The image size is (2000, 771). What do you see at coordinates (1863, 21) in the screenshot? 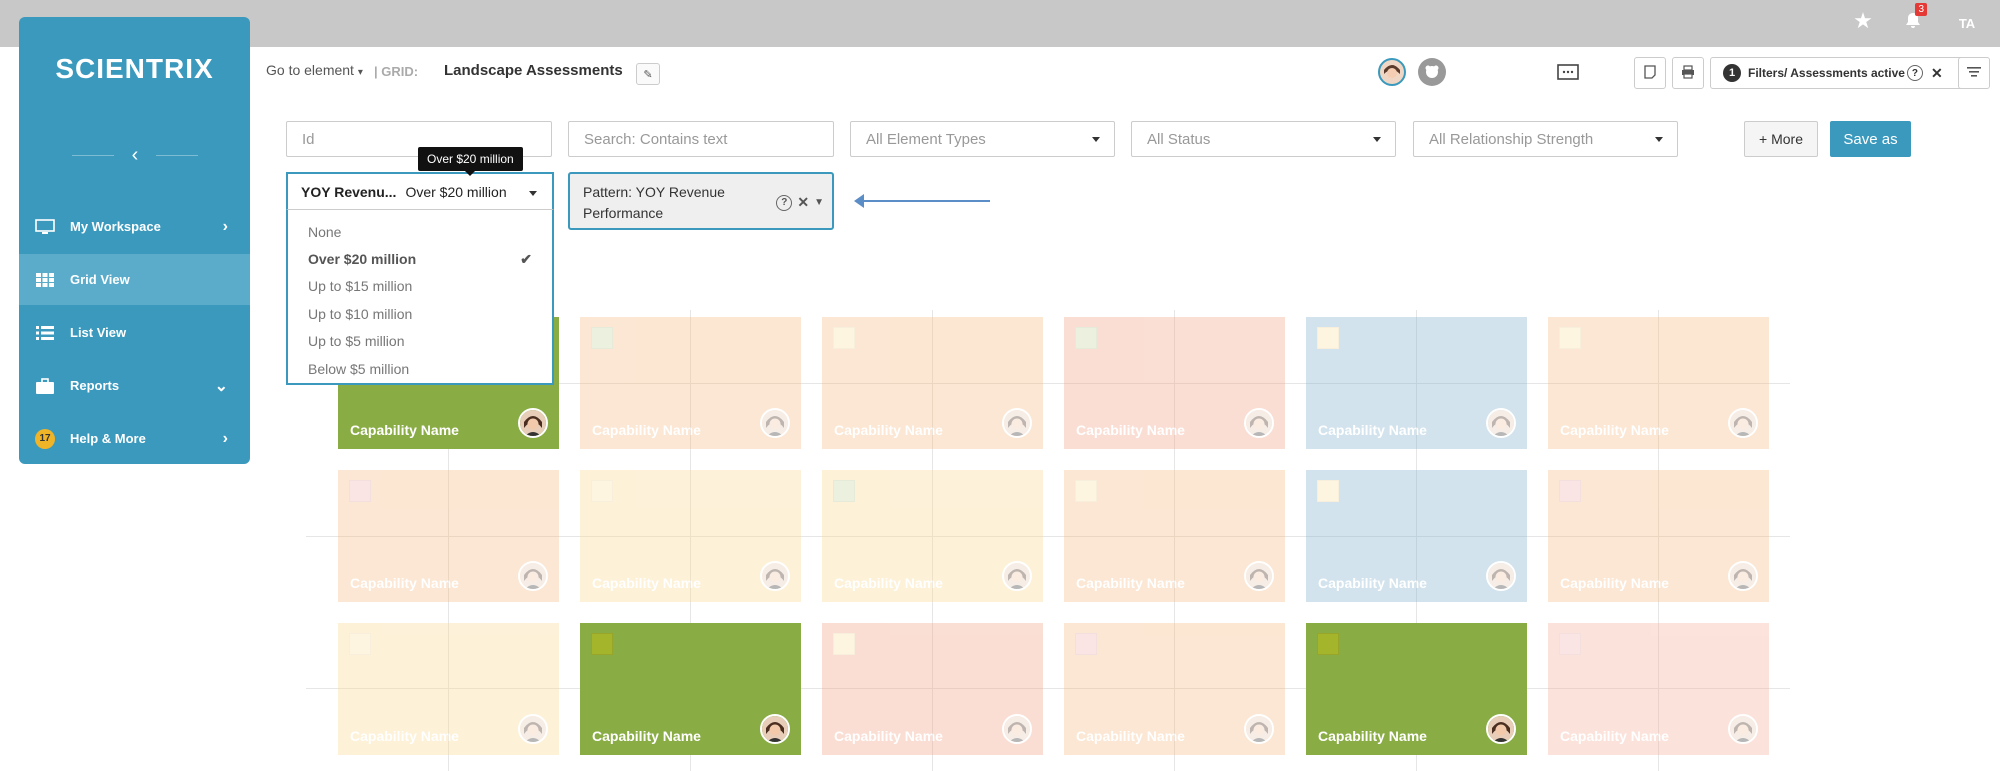
I see `star-icon: ★` at bounding box center [1863, 21].